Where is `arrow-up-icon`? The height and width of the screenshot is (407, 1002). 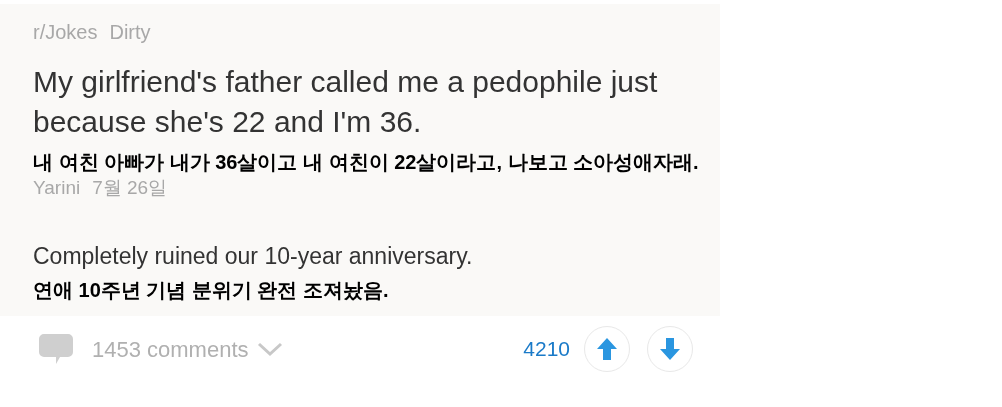 arrow-up-icon is located at coordinates (607, 349).